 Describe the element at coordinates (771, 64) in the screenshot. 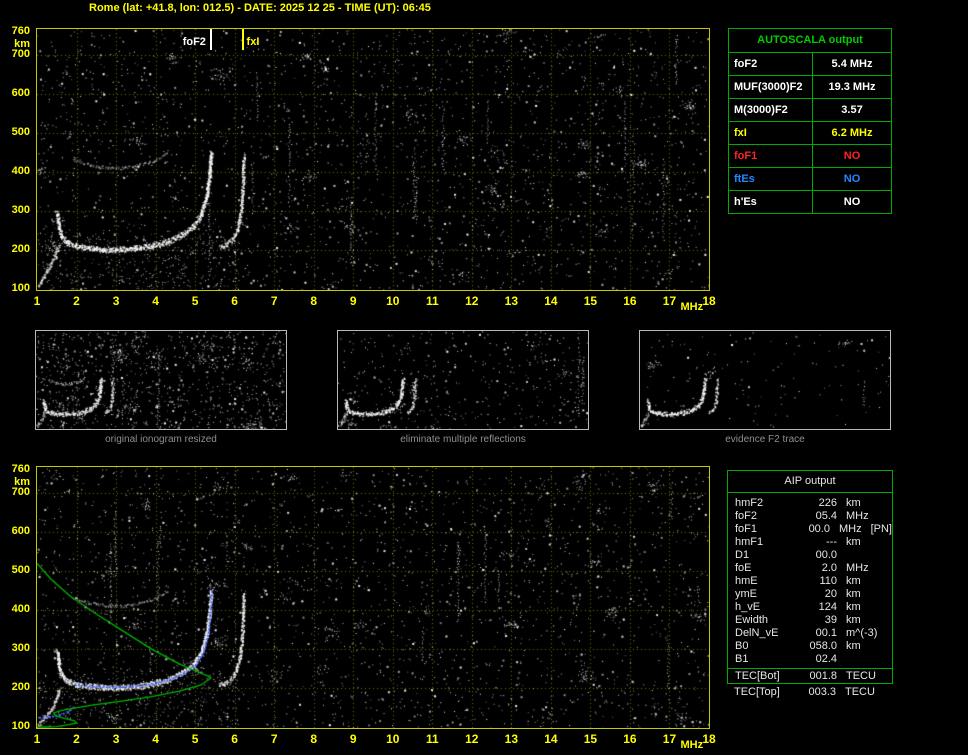

I see `autoscala-row-label: foF2` at that location.